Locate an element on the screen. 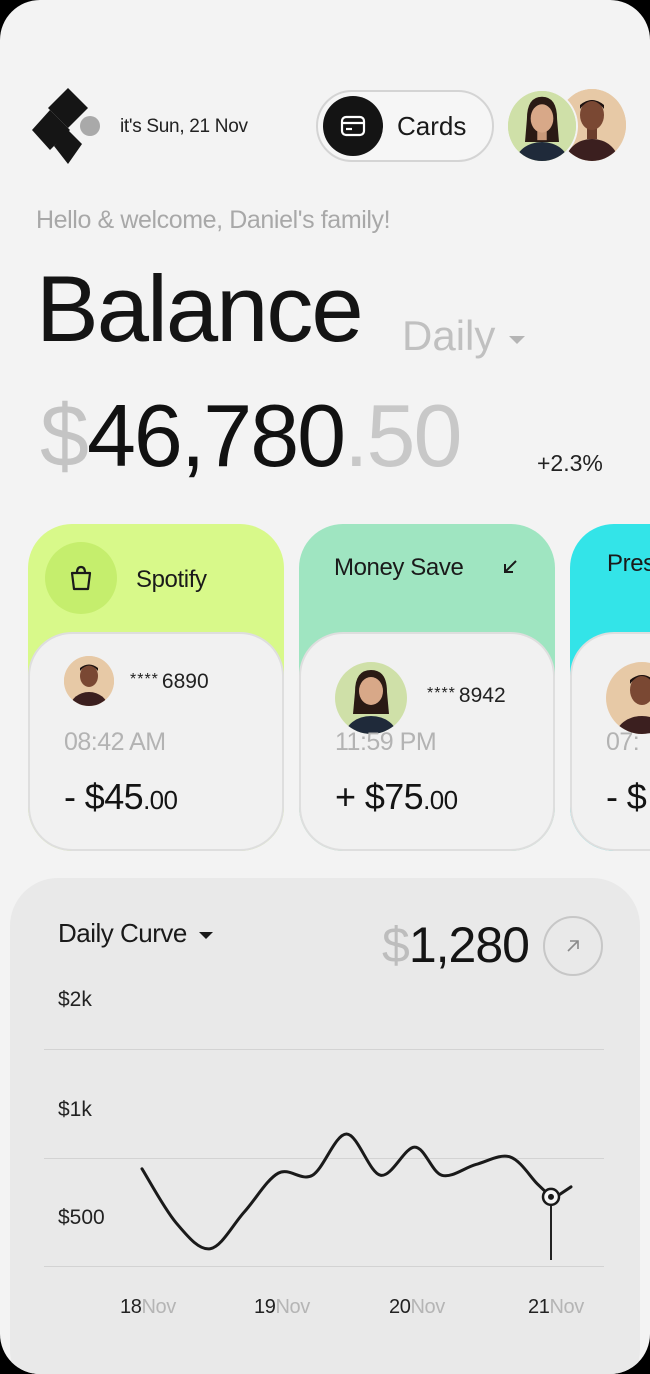 This screenshot has width=650, height=1374. x-tick-label: 21Nov is located at coordinates (556, 1307).